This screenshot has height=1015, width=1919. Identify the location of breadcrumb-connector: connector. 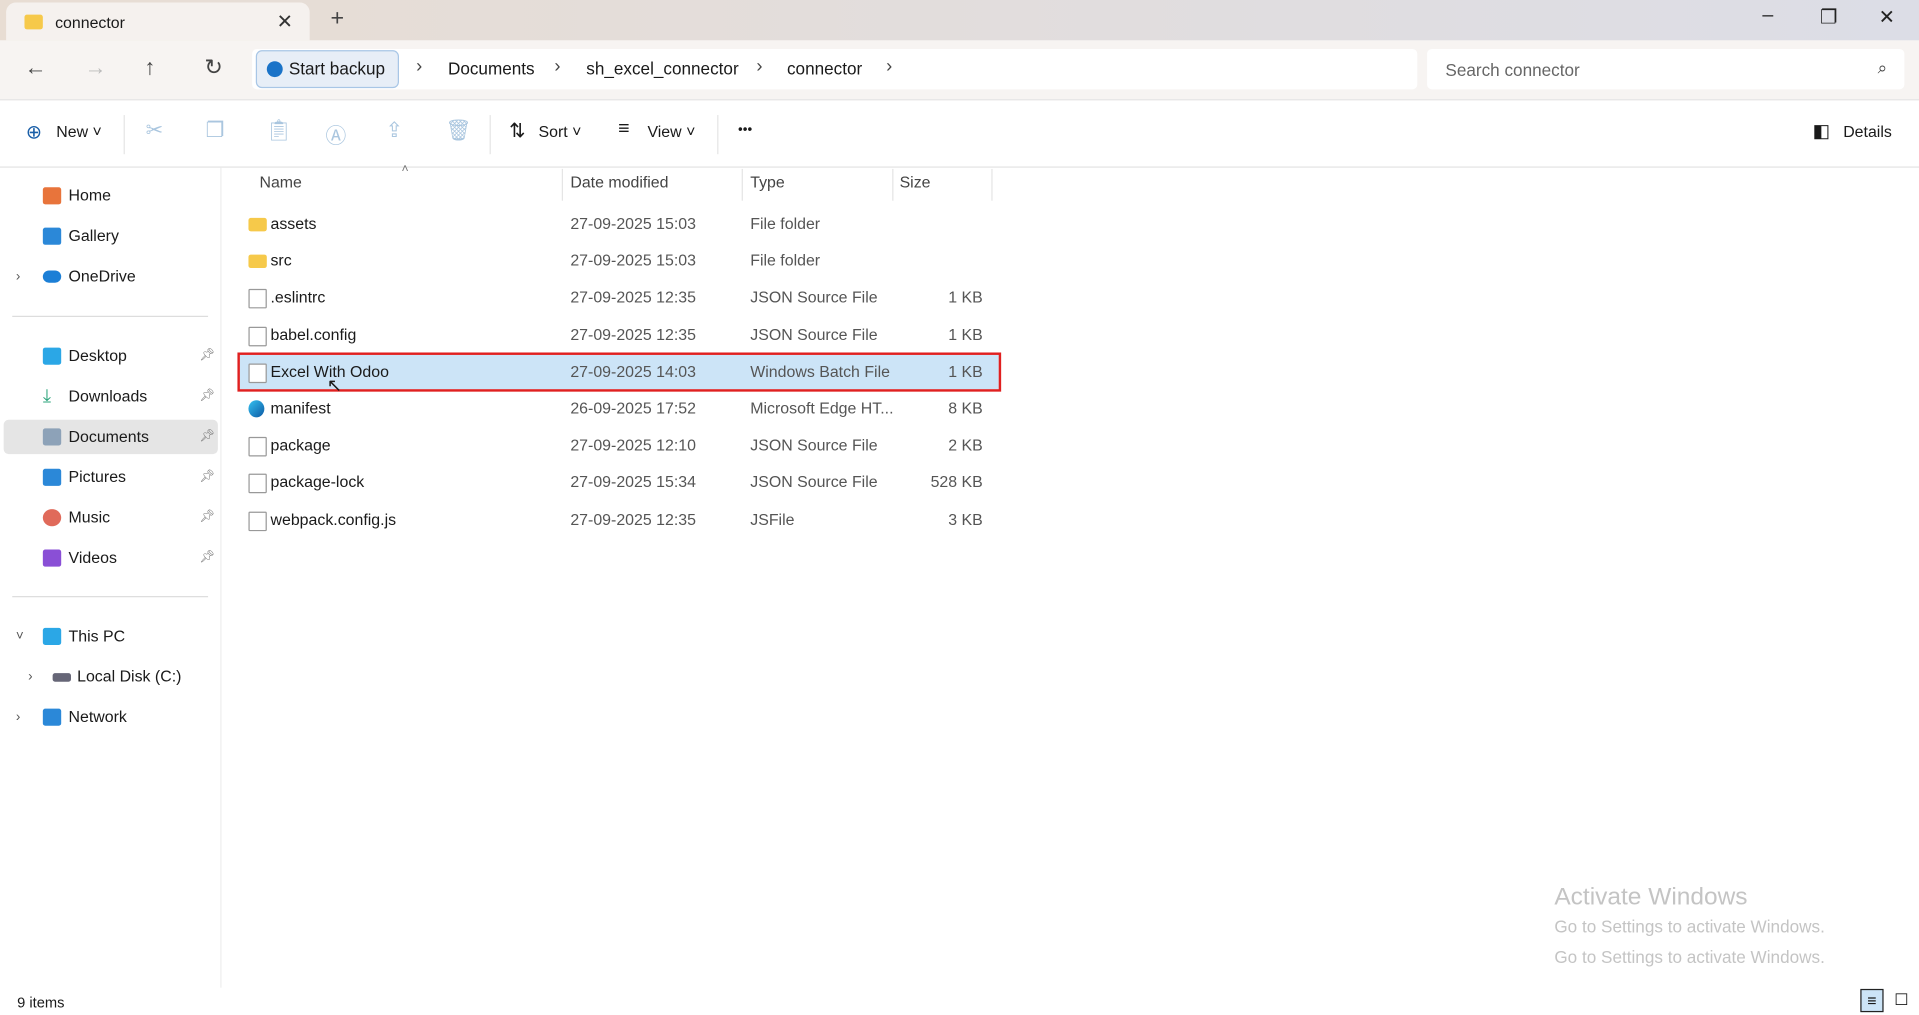
(824, 69).